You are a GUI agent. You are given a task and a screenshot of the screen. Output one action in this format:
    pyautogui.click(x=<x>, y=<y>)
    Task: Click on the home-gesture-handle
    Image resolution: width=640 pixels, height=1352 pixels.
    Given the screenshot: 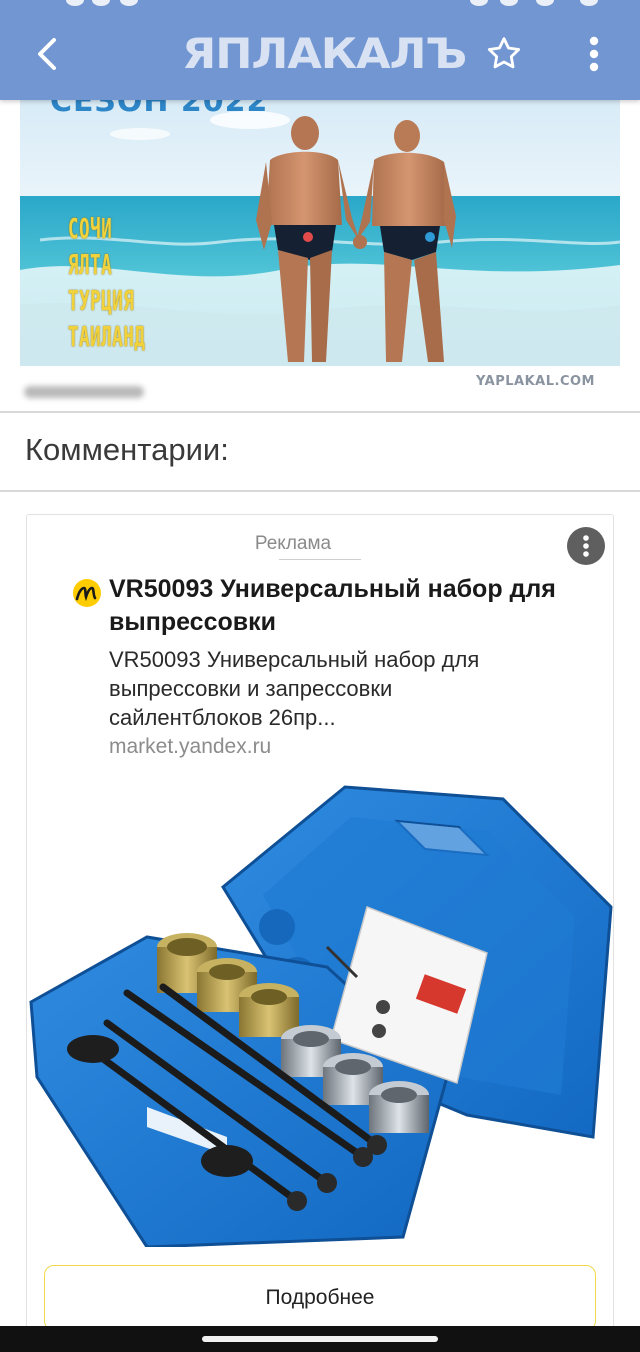 What is the action you would take?
    pyautogui.click(x=320, y=1339)
    